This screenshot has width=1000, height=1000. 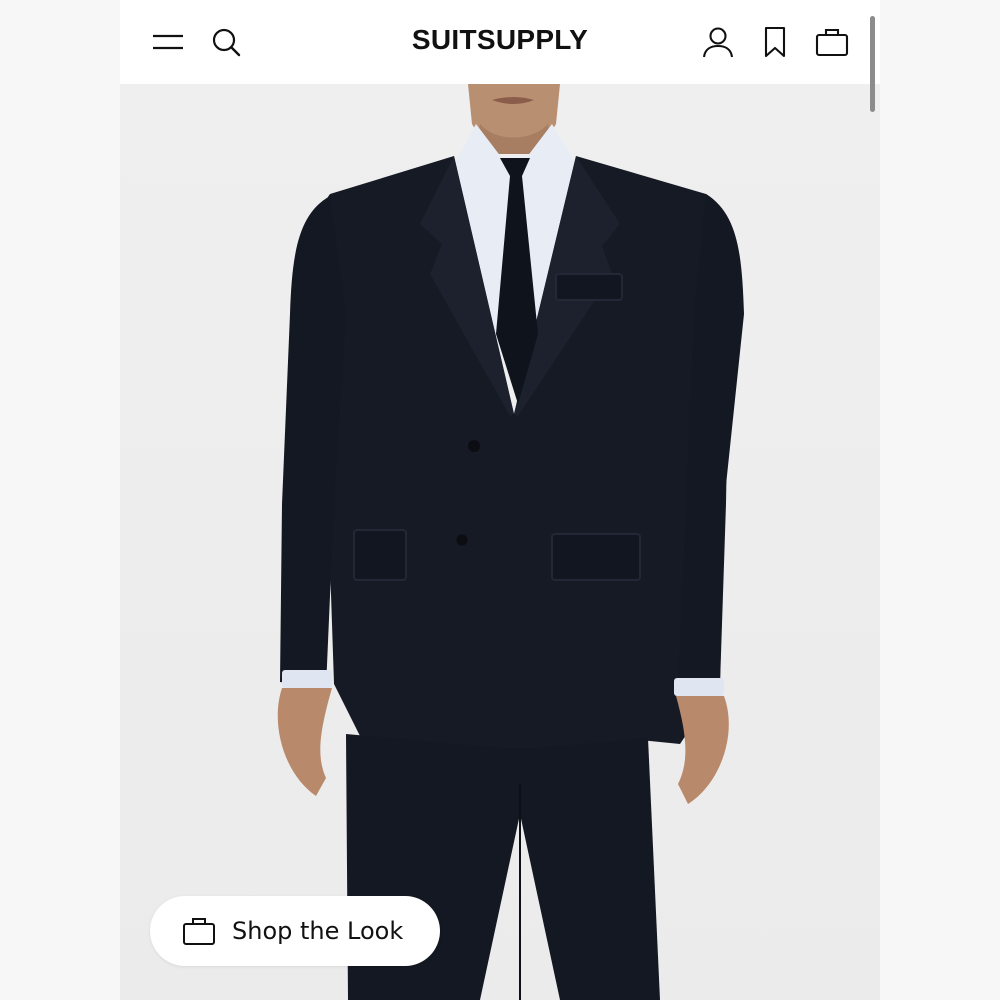 What do you see at coordinates (872, 64) in the screenshot?
I see `scrollbar` at bounding box center [872, 64].